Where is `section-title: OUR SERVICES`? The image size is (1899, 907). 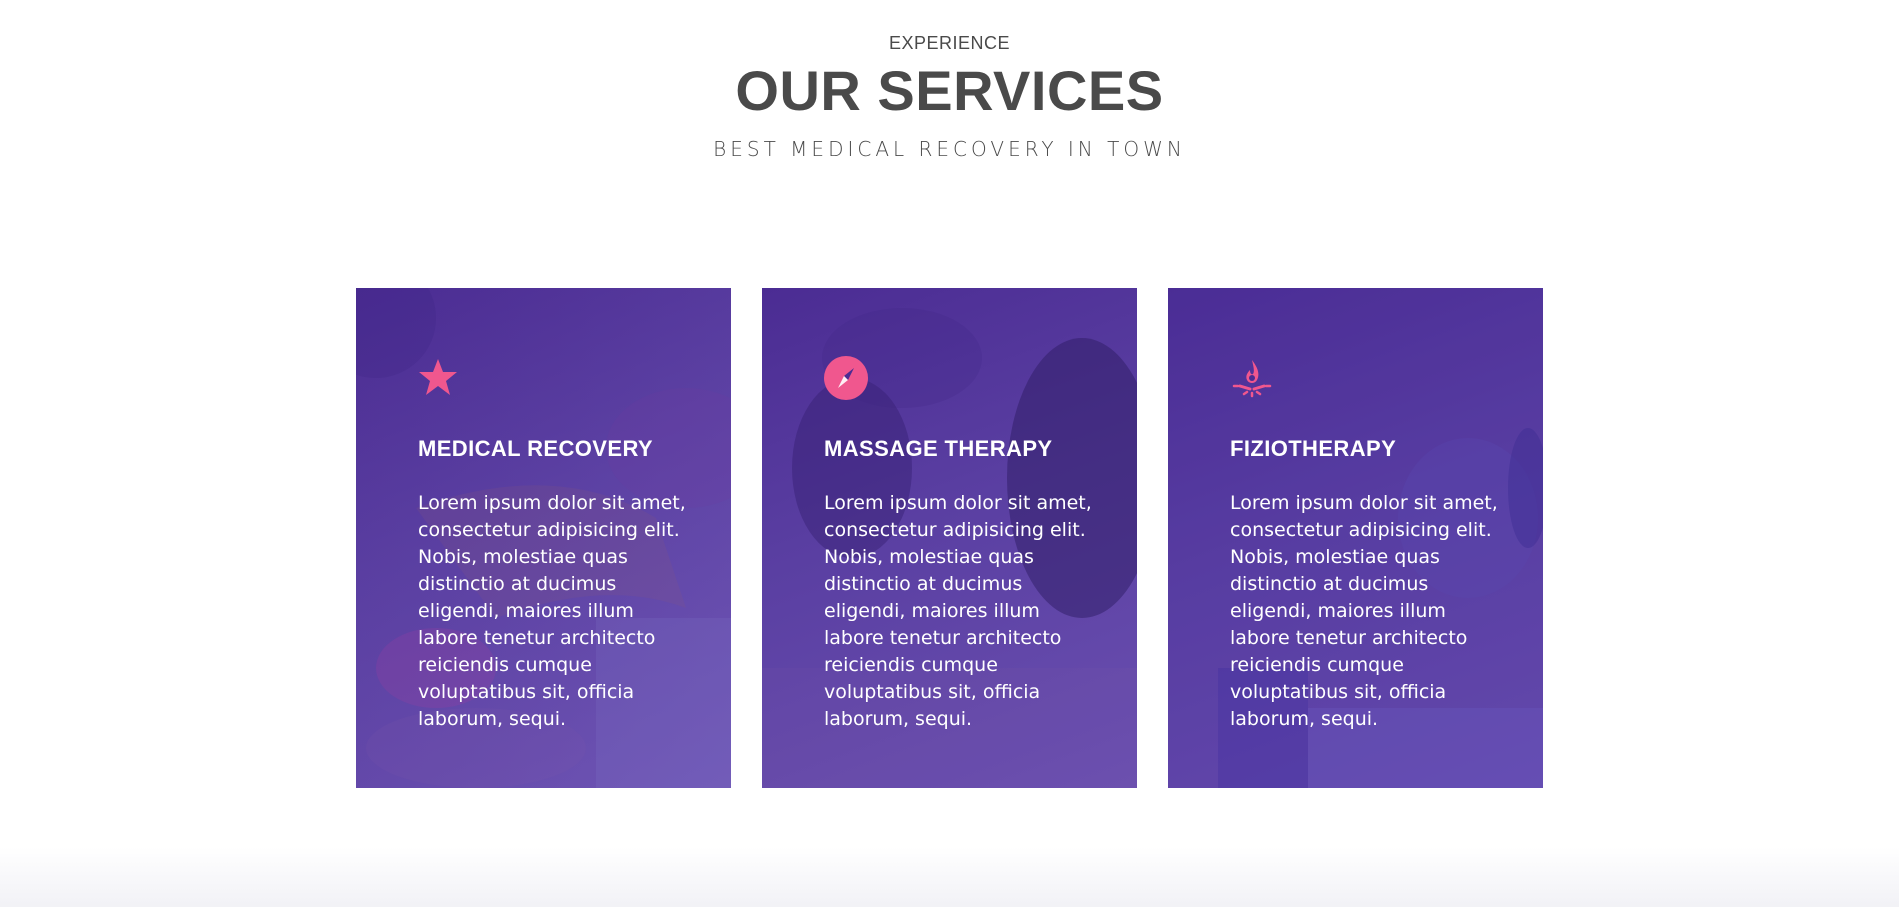 section-title: OUR SERVICES is located at coordinates (949, 90).